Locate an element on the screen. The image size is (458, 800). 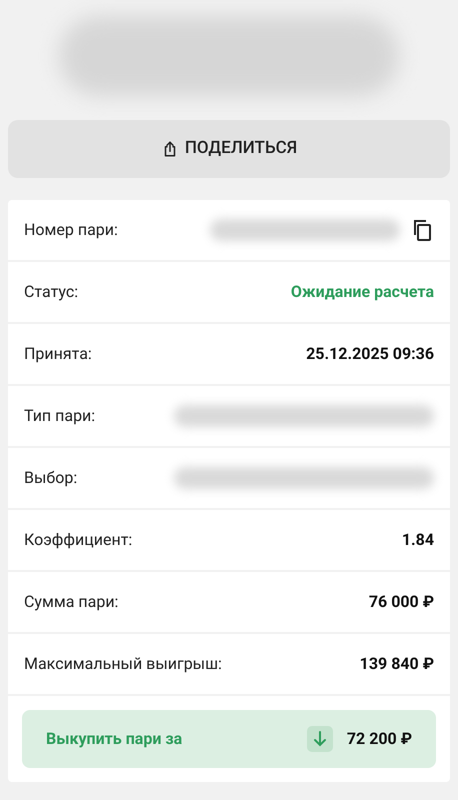
status-value: Ожидание расчета is located at coordinates (362, 292).